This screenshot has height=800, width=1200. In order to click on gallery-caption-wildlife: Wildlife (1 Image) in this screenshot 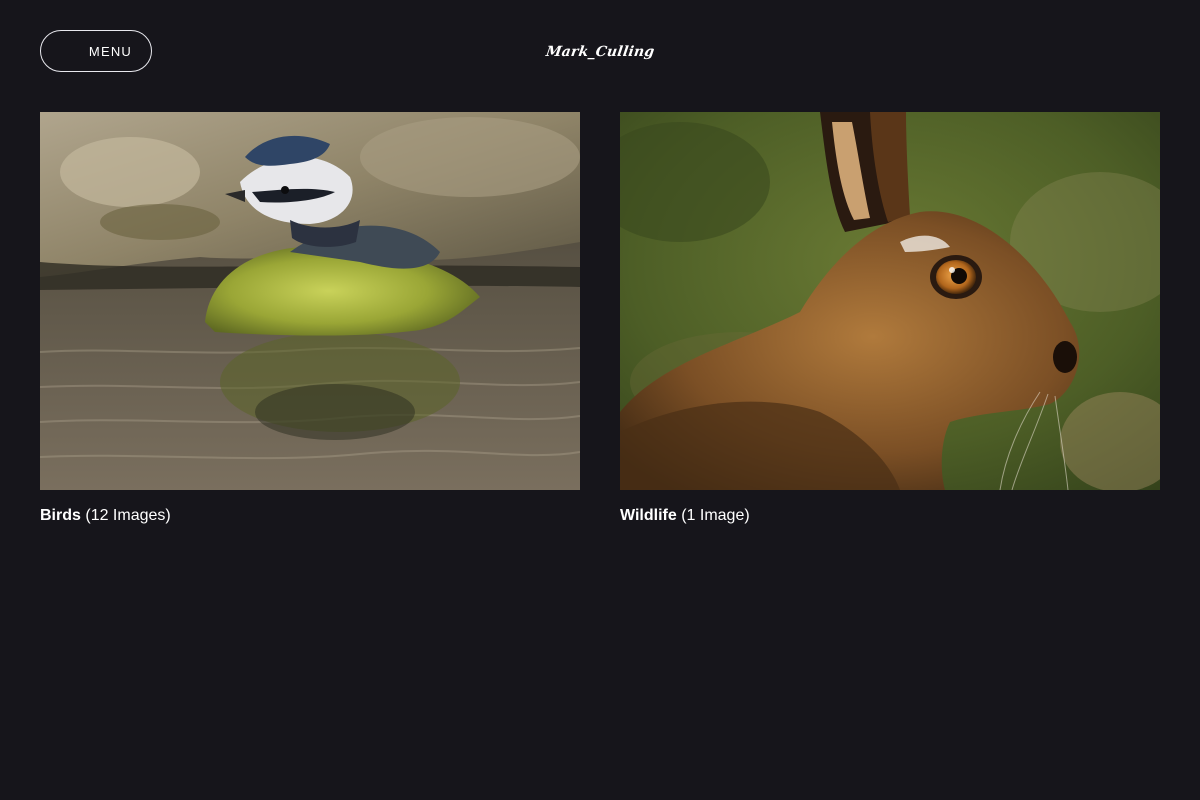, I will do `click(890, 516)`.